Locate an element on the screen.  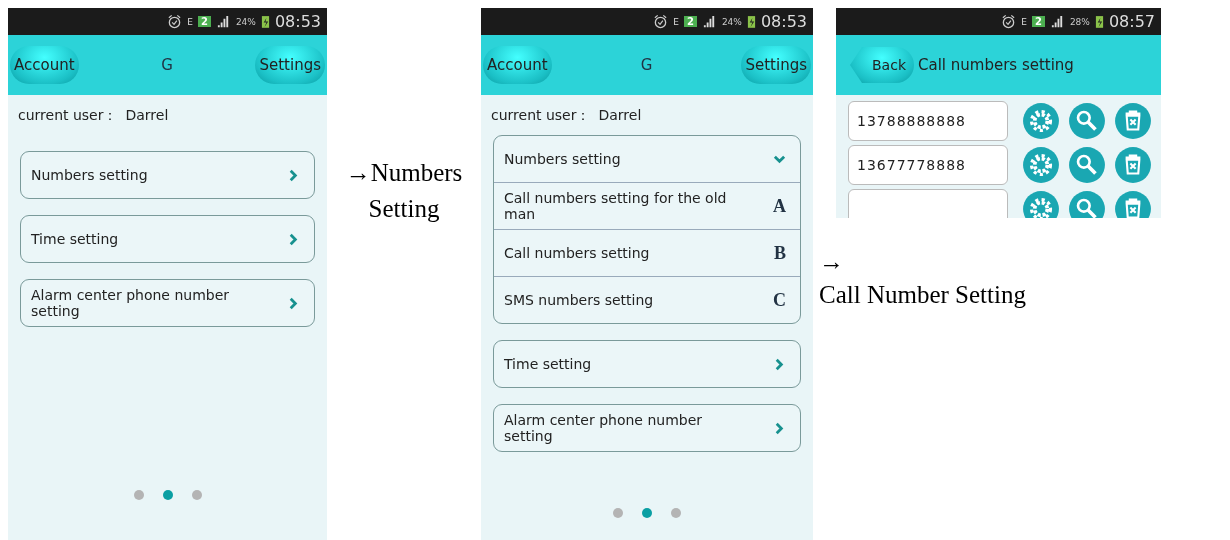
submenu-item-label: SMS numbers setting is located at coordinates (579, 300).